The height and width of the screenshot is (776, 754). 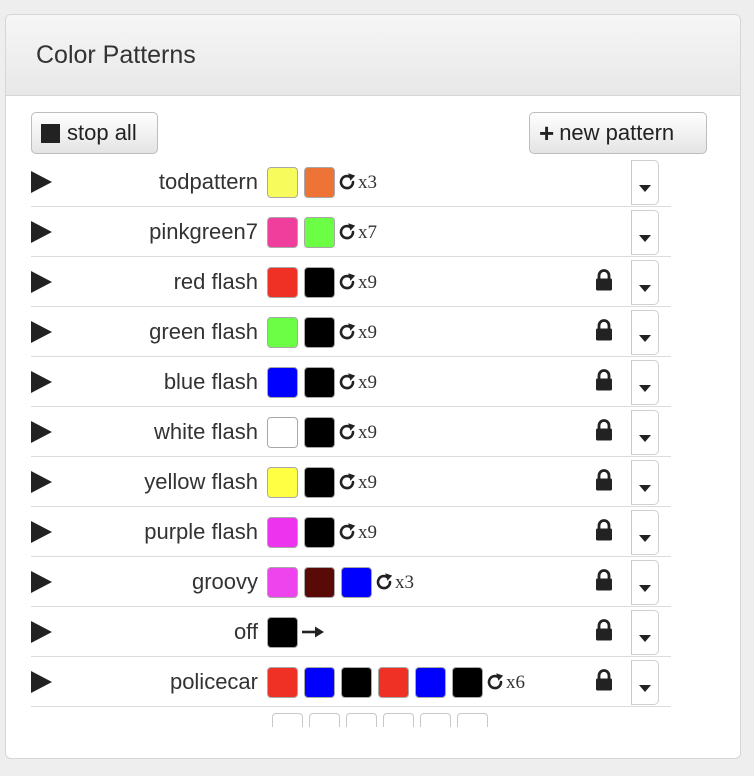 I want to click on pattern-row: white flash x9, so click(x=351, y=432).